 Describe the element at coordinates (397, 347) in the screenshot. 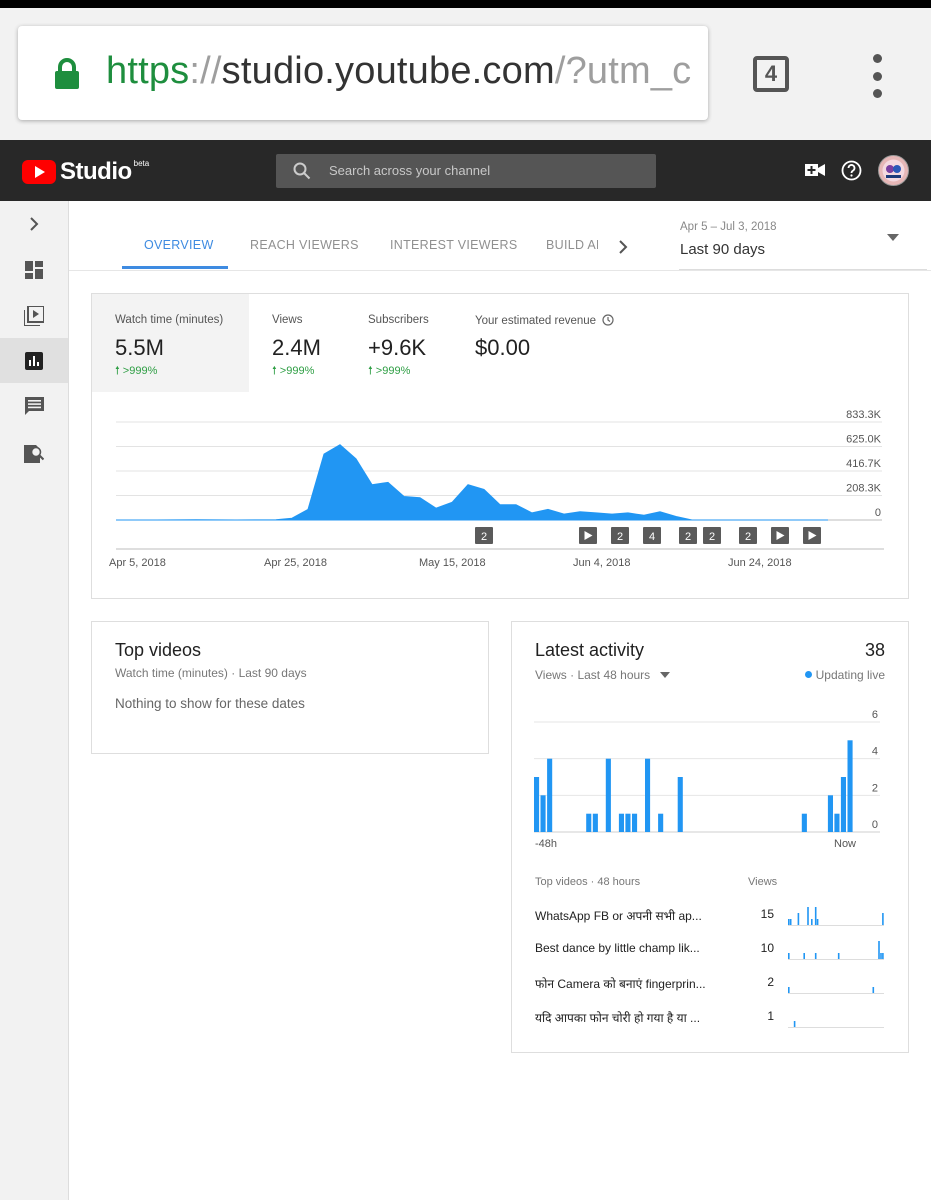

I see `metric-value: +9.6K` at that location.